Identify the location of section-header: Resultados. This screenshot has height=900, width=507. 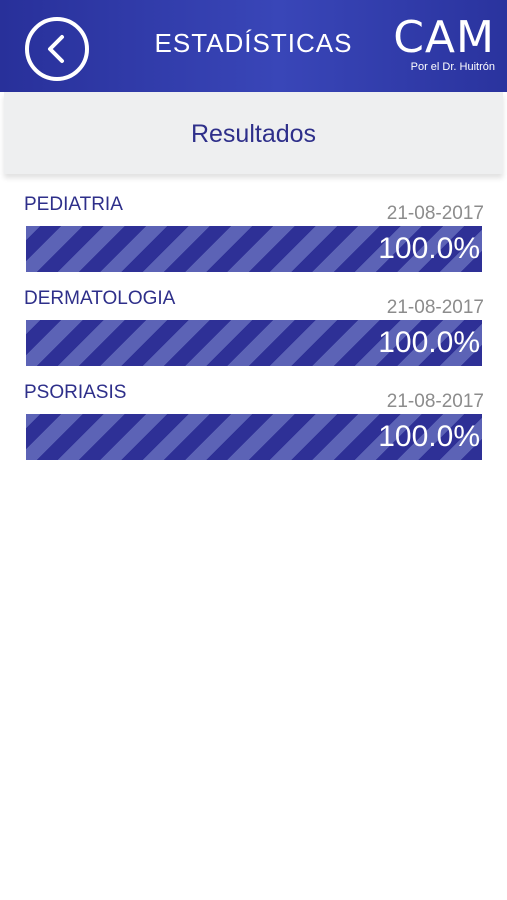
(253, 133).